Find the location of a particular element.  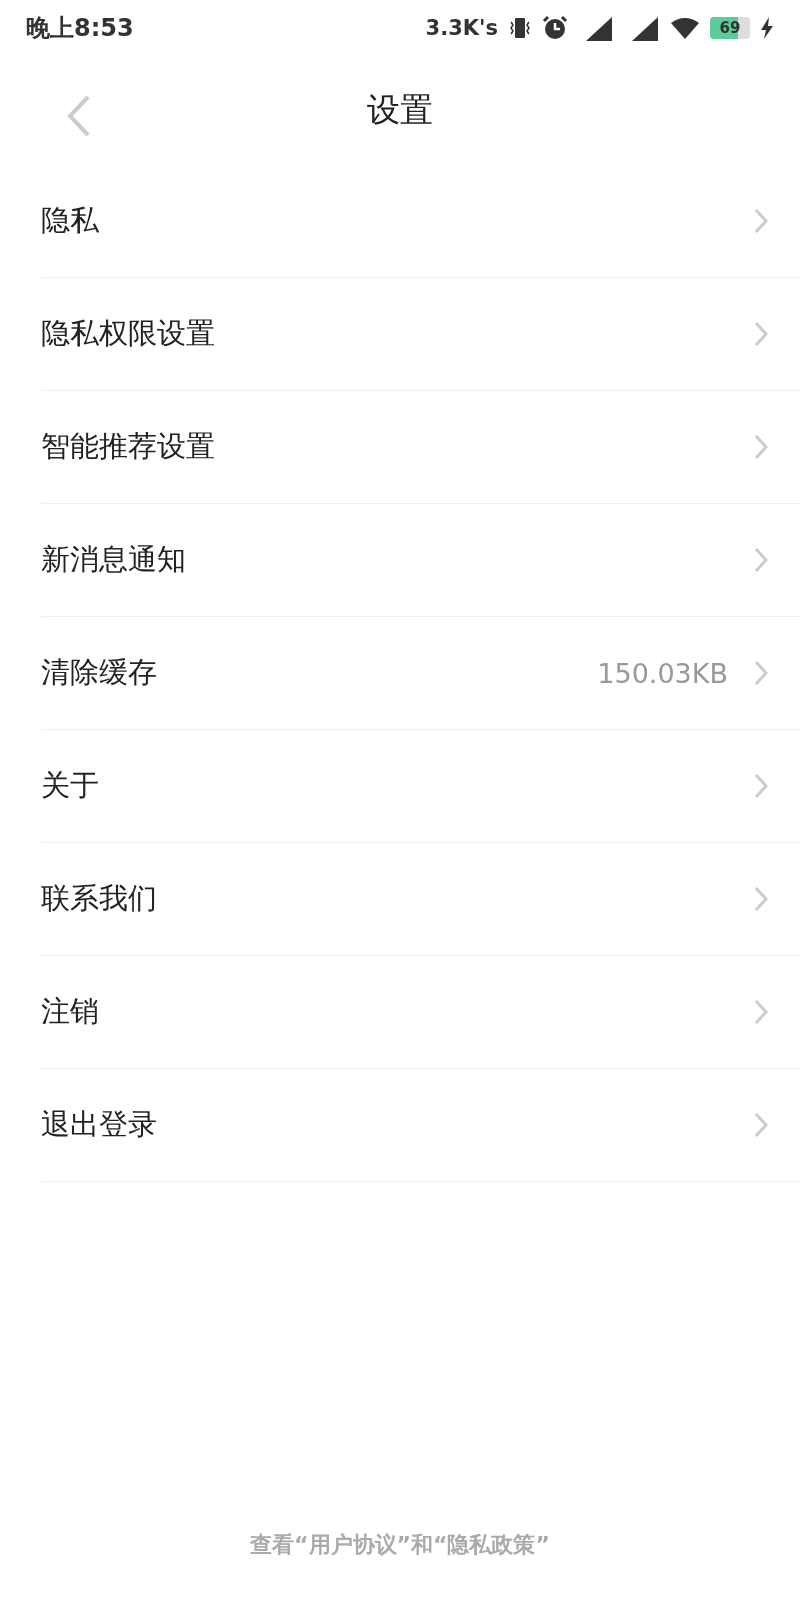

item-label: 关于 is located at coordinates (70, 785).